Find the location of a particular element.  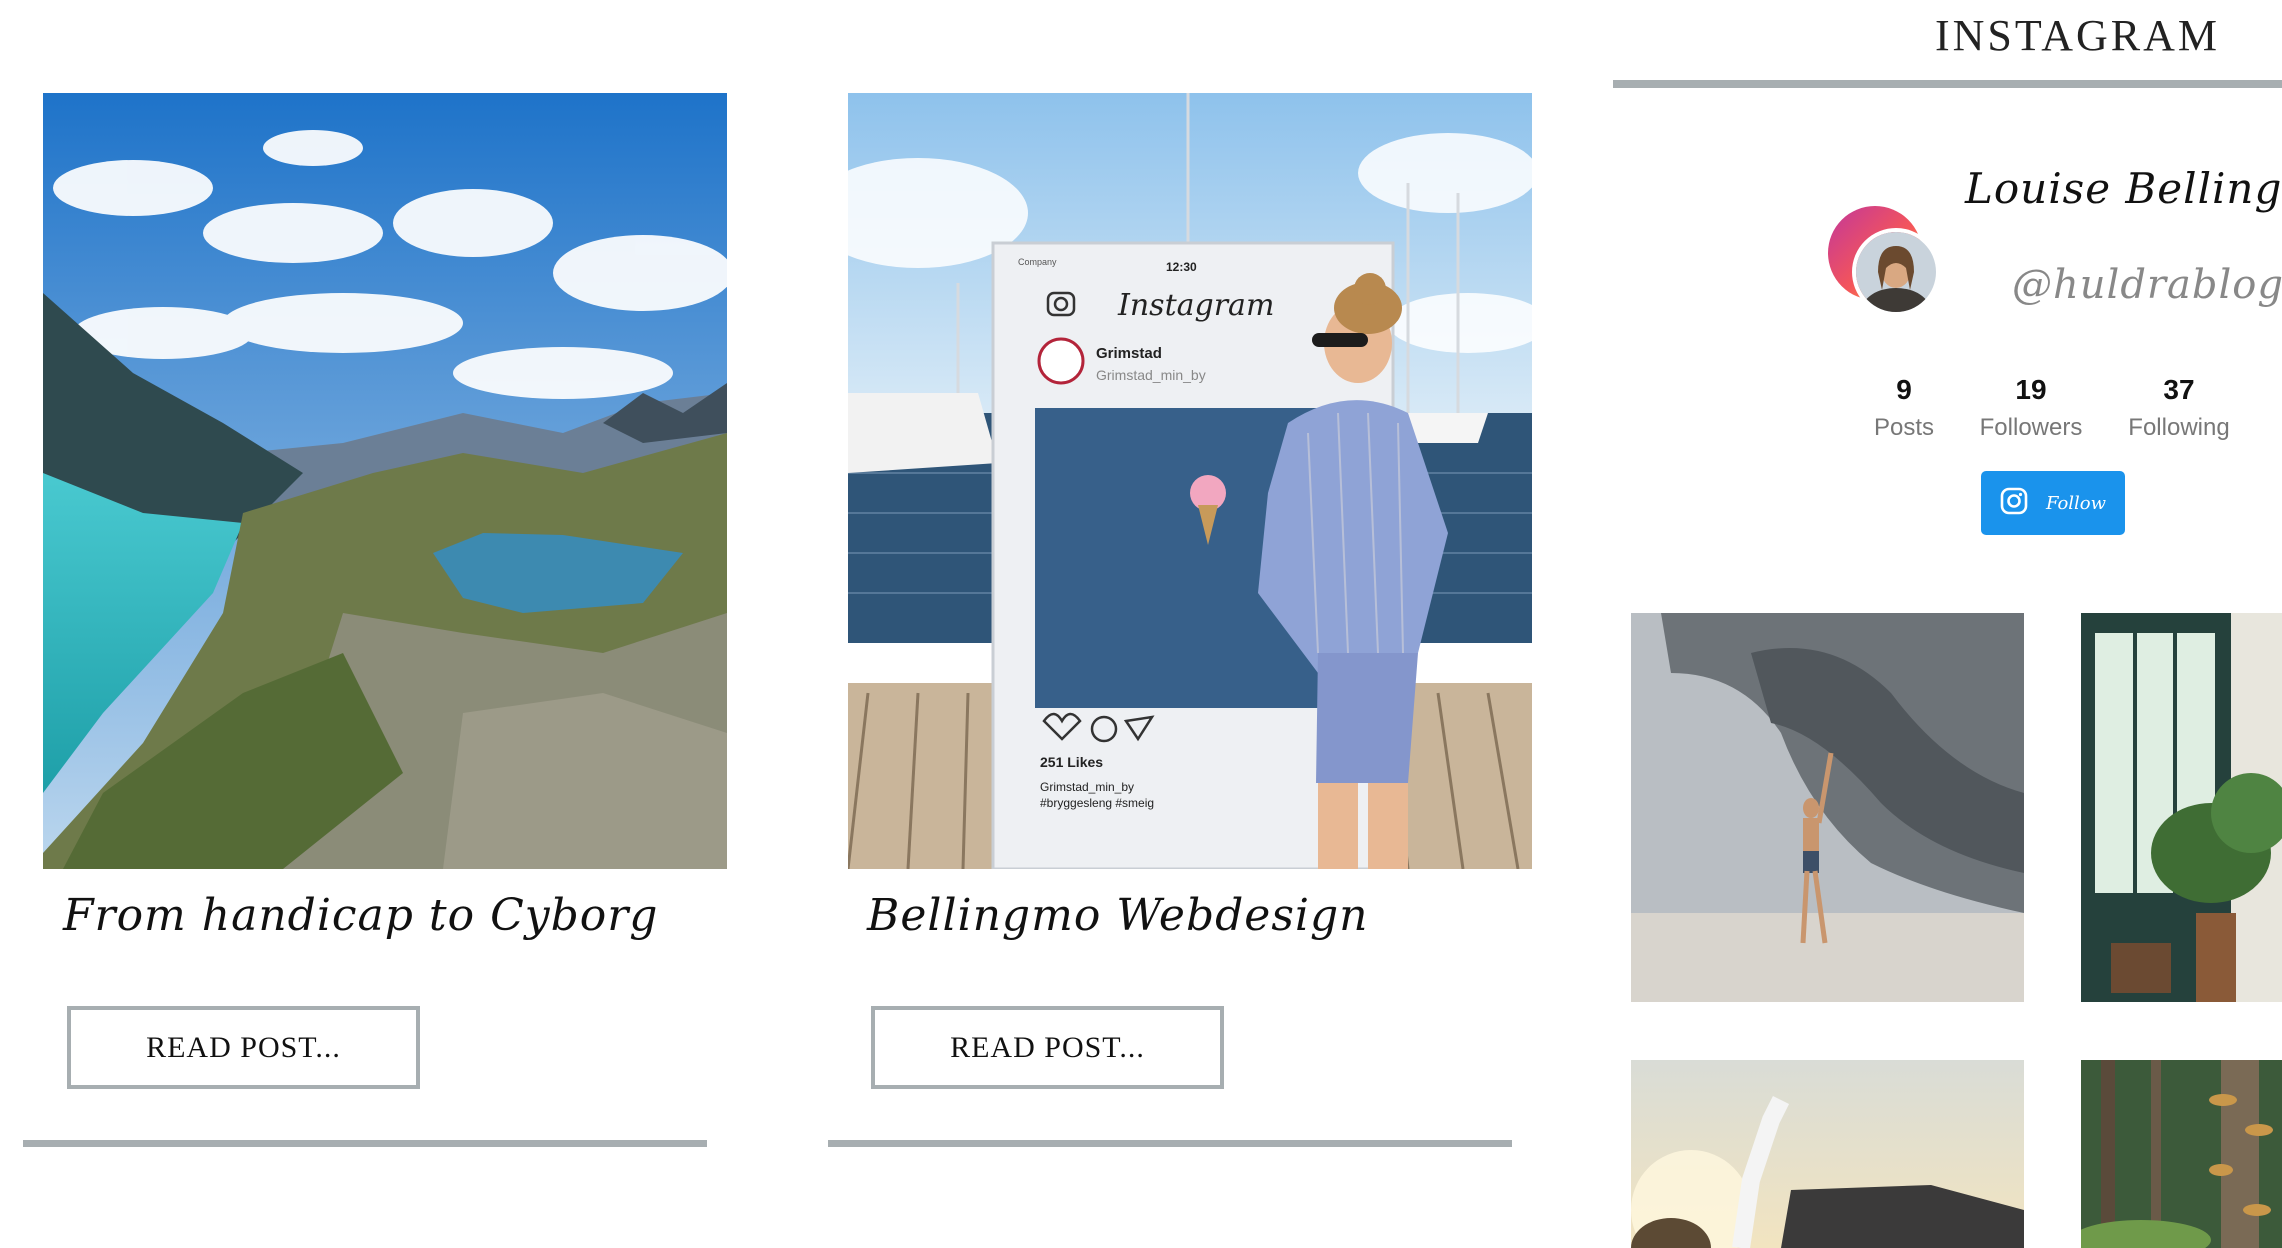

stat-value: 37 is located at coordinates (2179, 389).